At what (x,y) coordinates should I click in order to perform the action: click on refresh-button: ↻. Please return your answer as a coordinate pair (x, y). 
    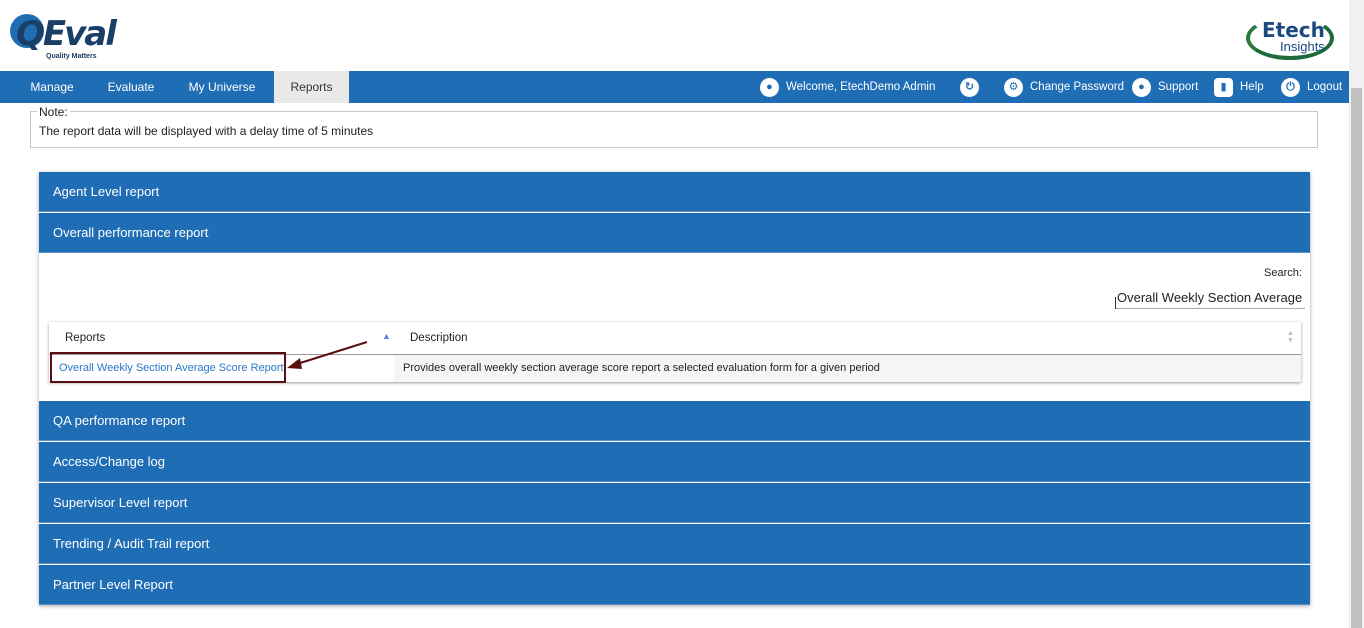
    Looking at the image, I should click on (973, 87).